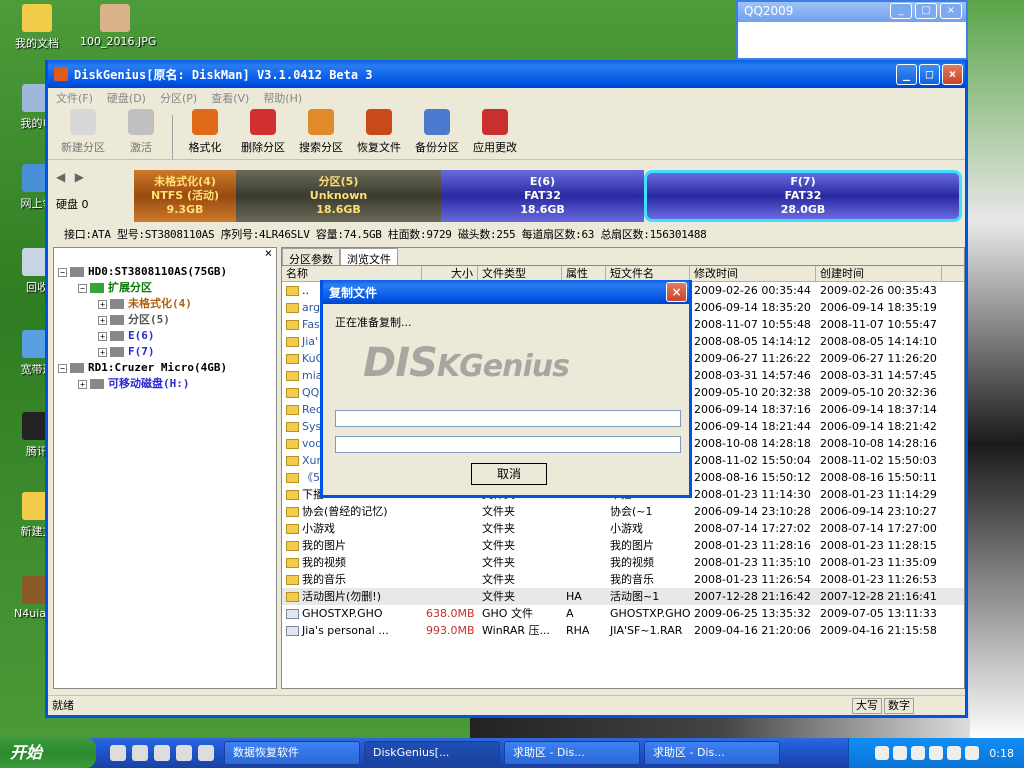 The height and width of the screenshot is (768, 1024). I want to click on tree-node: − RD1:Cruzer Micro(4GB), so click(165, 368).